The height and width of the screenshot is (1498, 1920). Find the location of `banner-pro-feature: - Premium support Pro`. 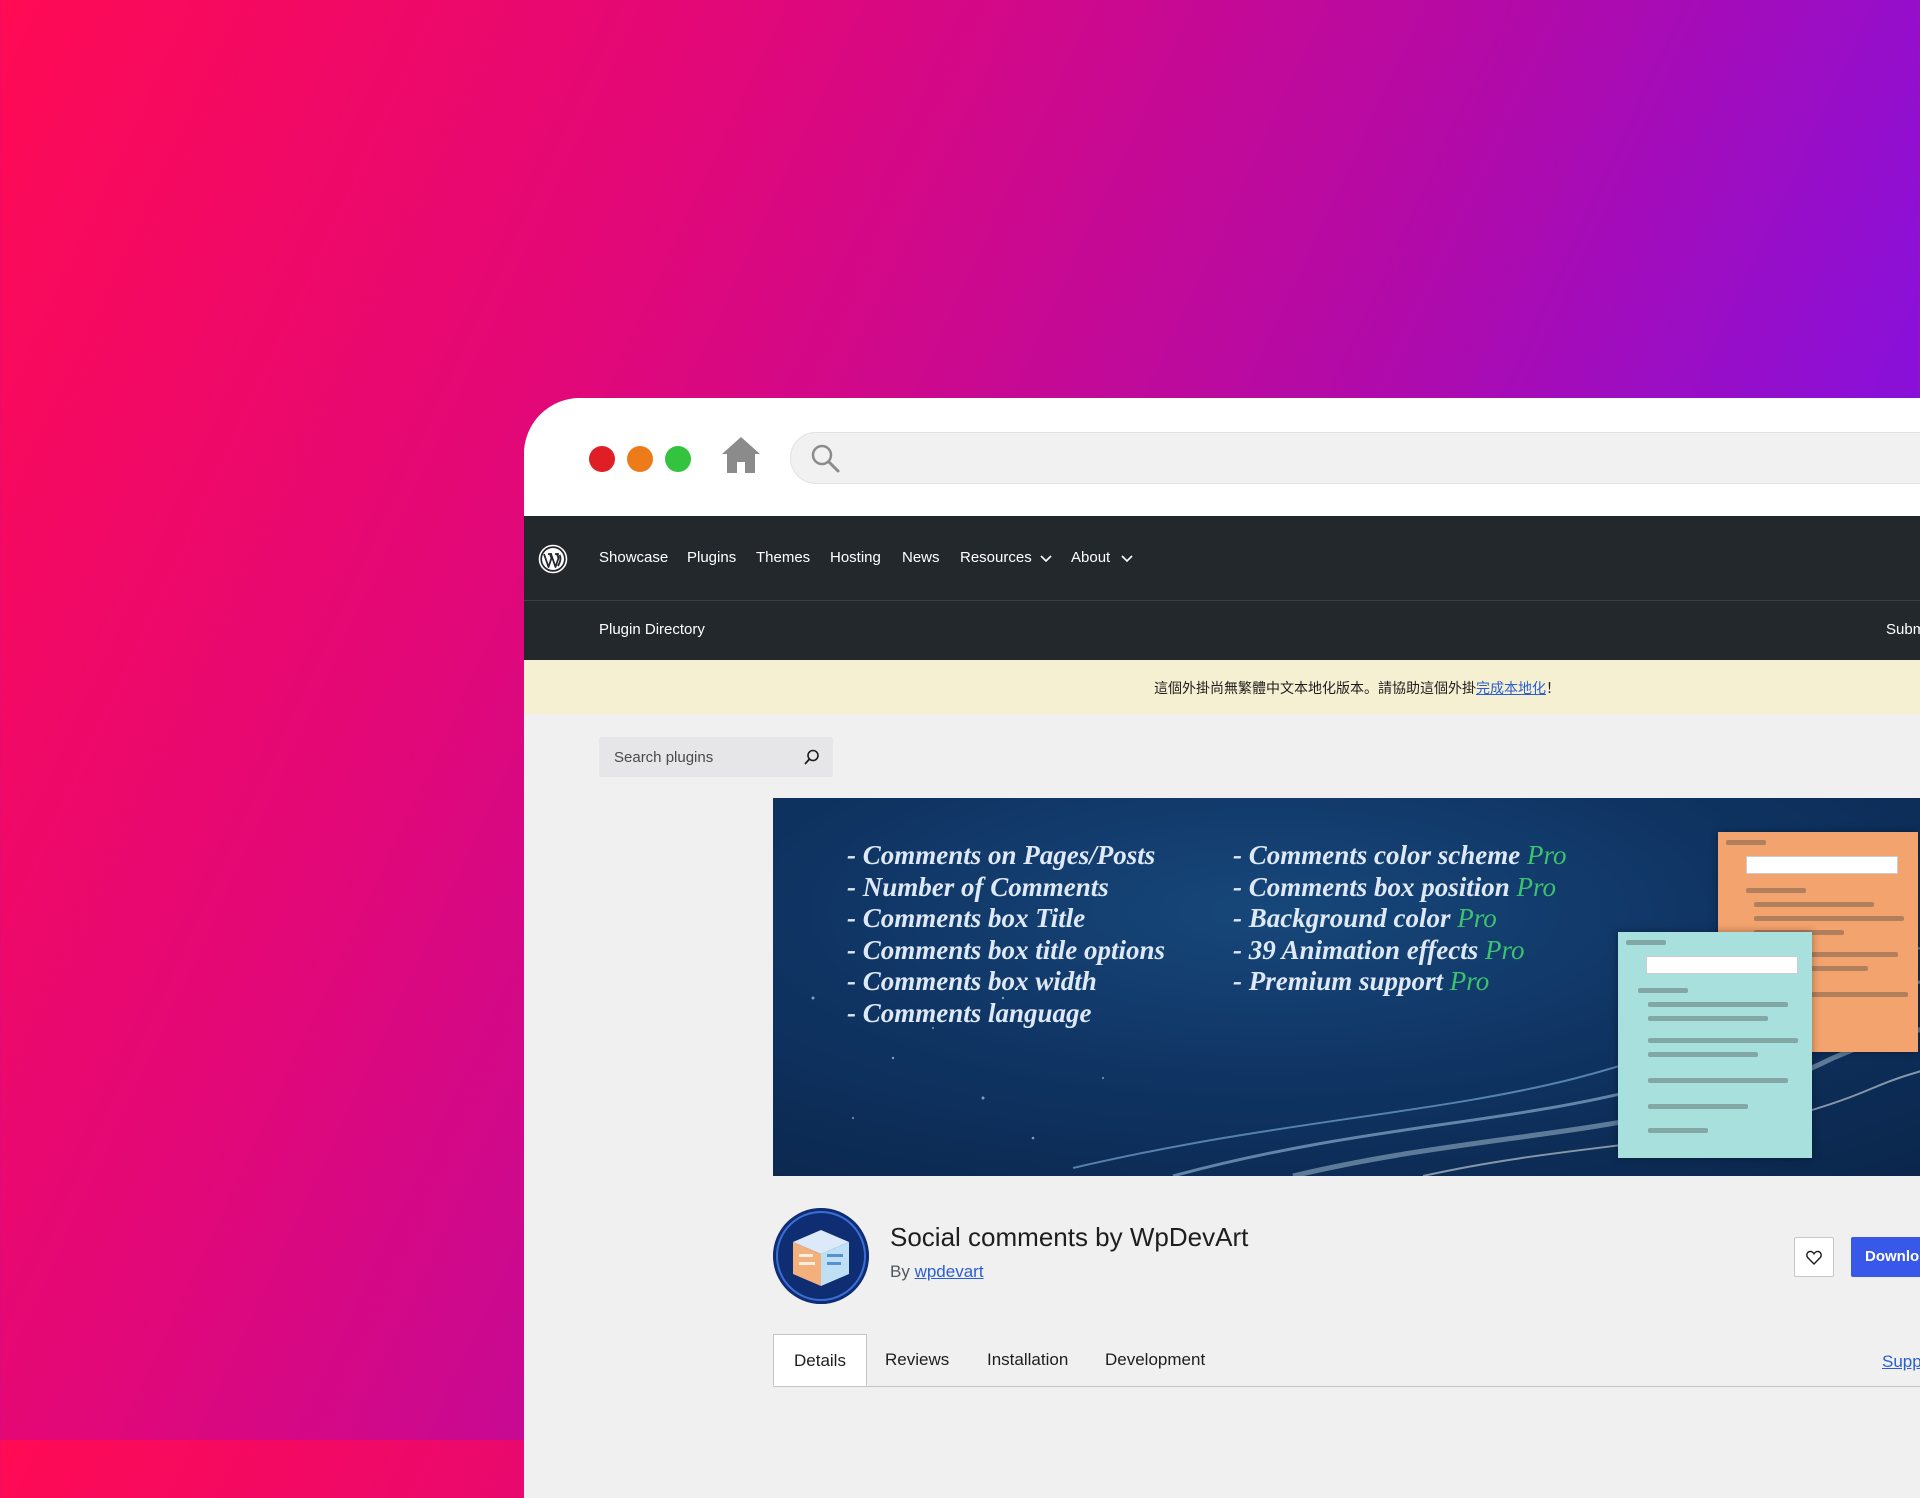

banner-pro-feature: - Premium support Pro is located at coordinates (1399, 982).